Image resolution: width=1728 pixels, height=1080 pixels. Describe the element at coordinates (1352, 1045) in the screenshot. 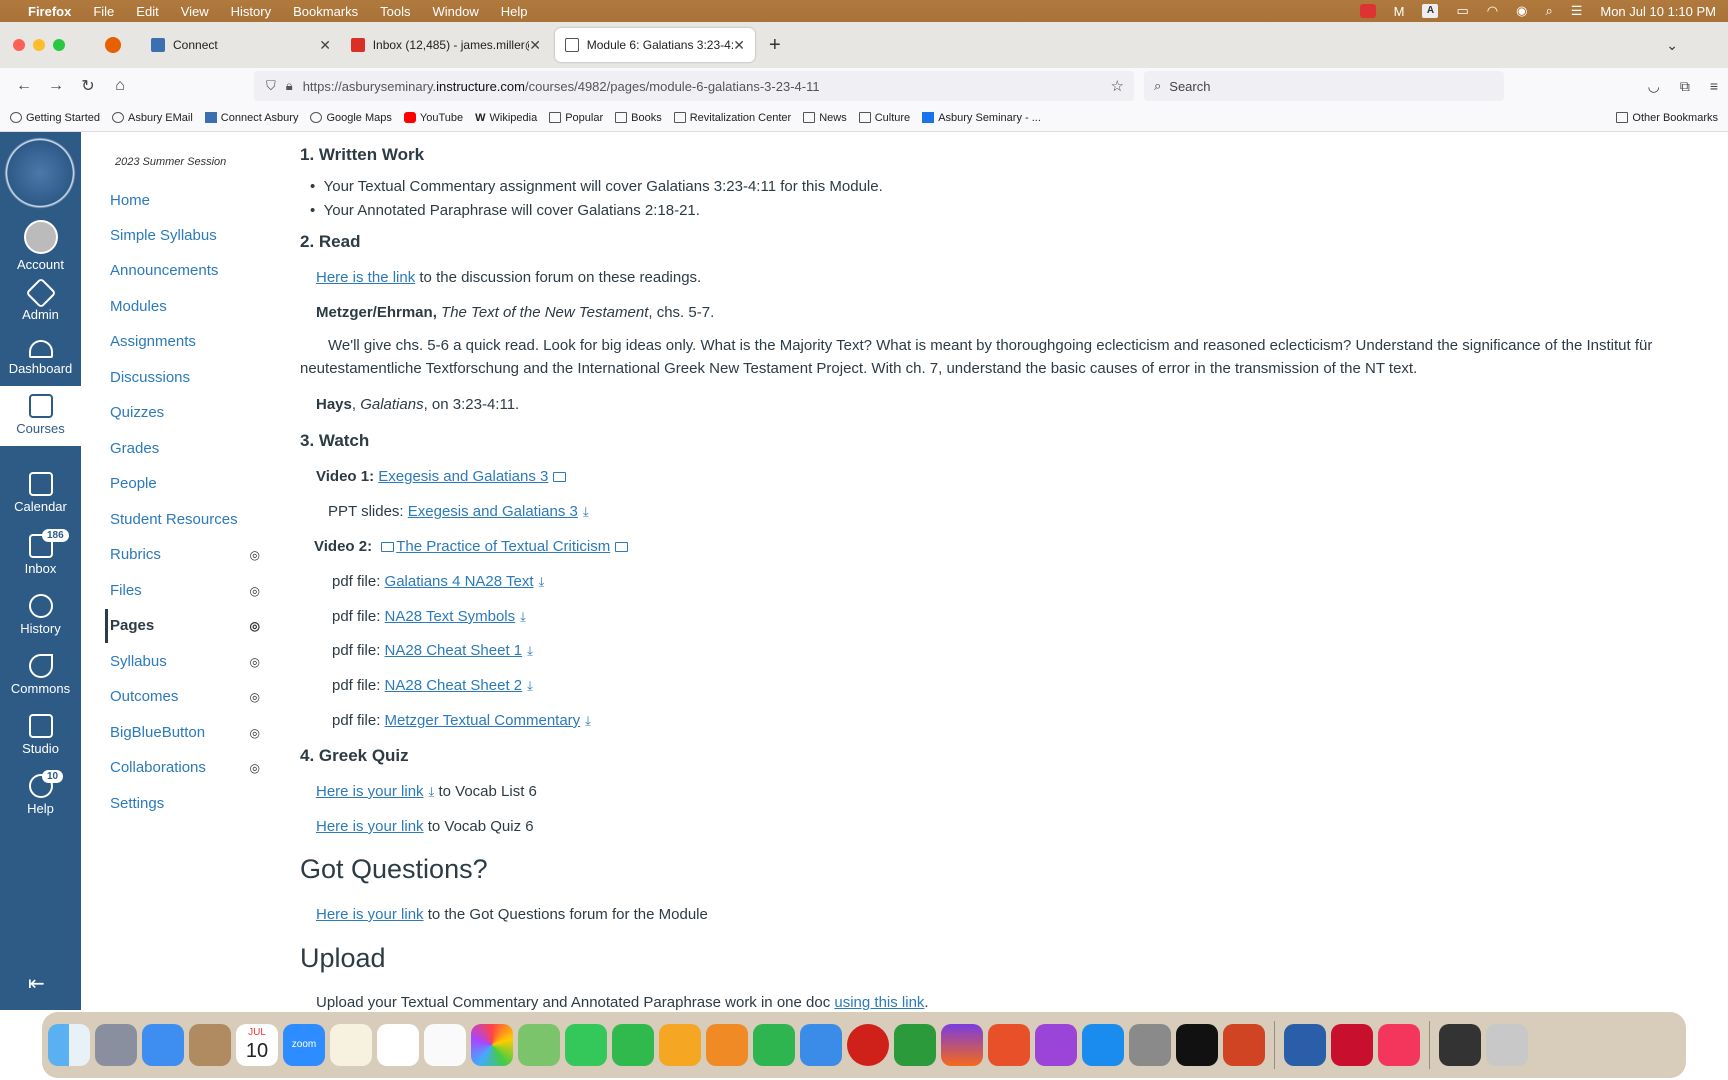

I see `acrobat-icon` at that location.